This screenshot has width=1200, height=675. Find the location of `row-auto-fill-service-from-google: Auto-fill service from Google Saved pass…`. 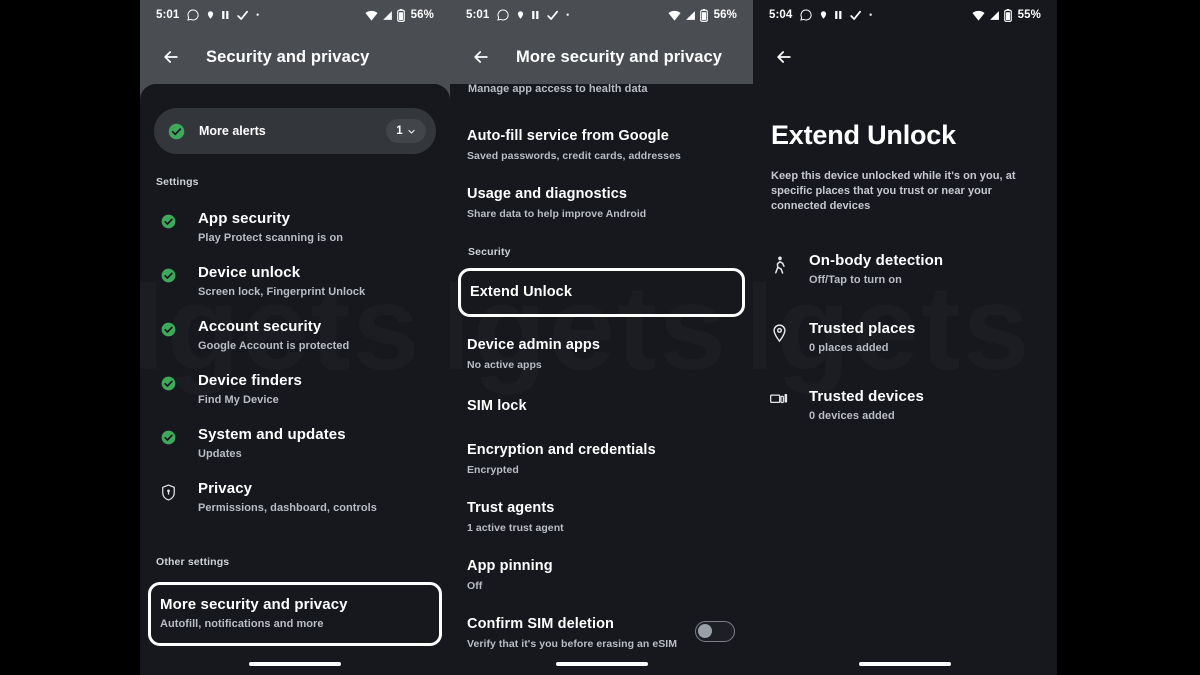

row-auto-fill-service-from-google: Auto-fill service from Google Saved pass… is located at coordinates (601, 145).